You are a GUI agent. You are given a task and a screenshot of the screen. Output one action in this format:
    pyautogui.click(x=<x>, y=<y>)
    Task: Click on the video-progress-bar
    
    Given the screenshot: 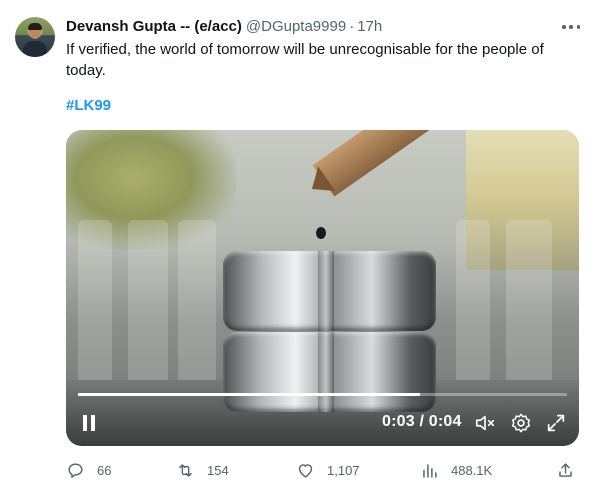 What is the action you would take?
    pyautogui.click(x=322, y=394)
    